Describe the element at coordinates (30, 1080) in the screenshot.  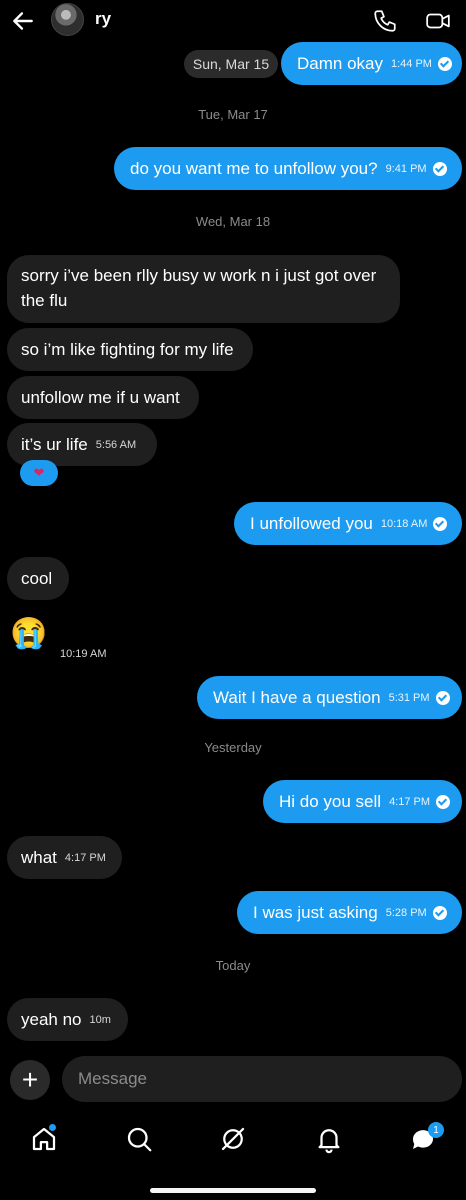
I see `add-media-button: +` at that location.